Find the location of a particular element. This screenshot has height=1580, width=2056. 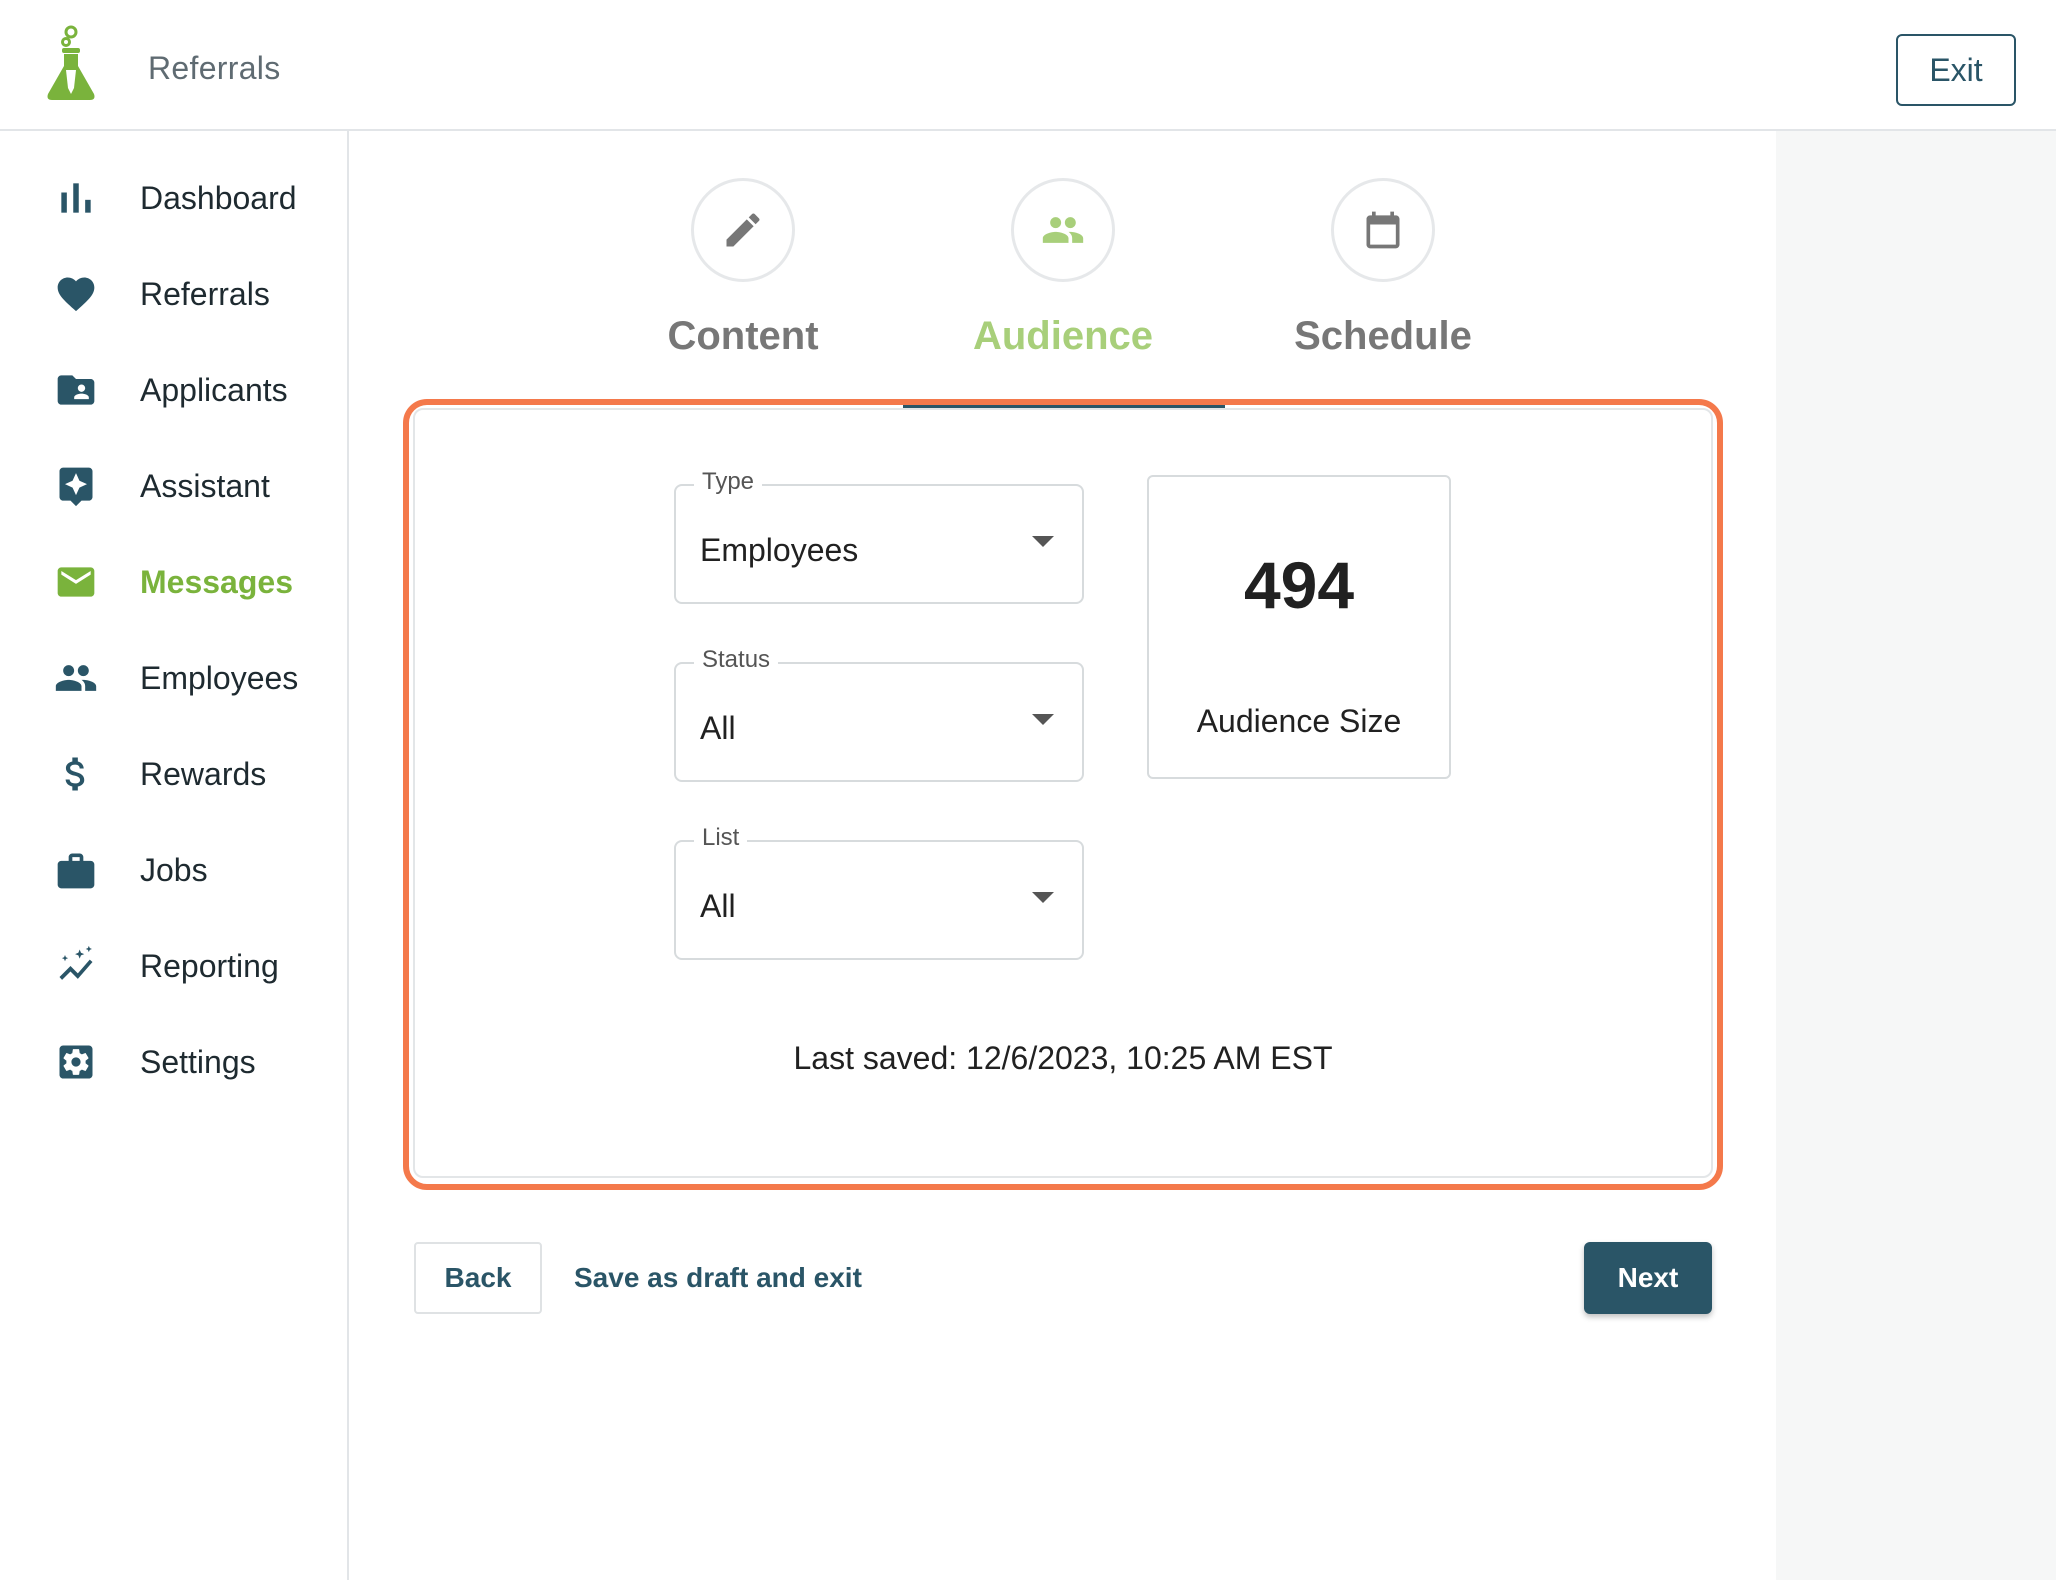

status-select-label: Status is located at coordinates (736, 660).